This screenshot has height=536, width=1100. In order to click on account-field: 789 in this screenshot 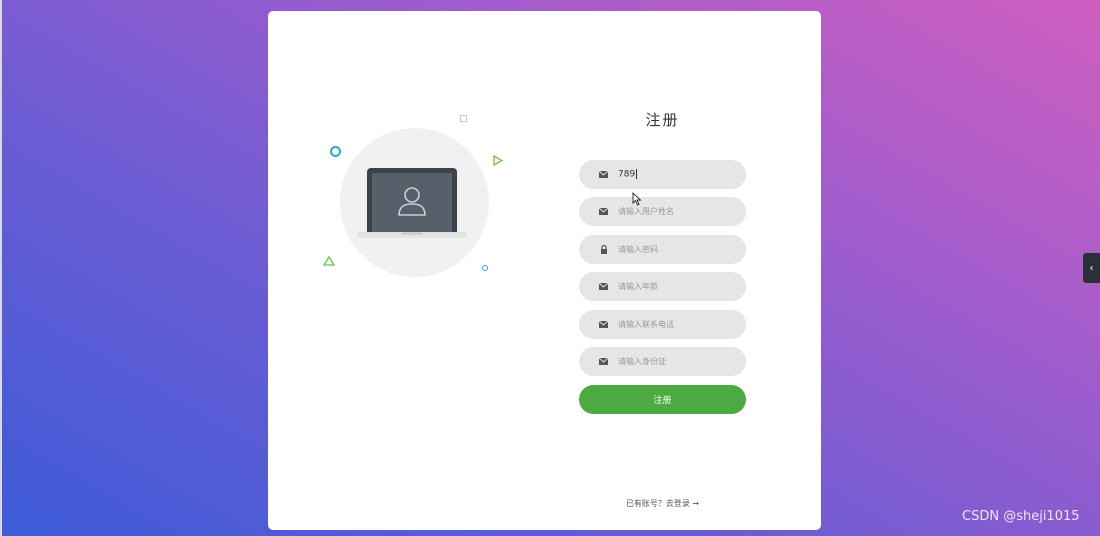, I will do `click(662, 174)`.